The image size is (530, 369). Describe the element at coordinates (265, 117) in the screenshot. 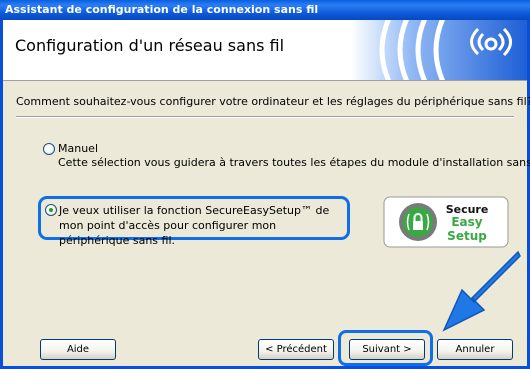

I see `divider` at that location.